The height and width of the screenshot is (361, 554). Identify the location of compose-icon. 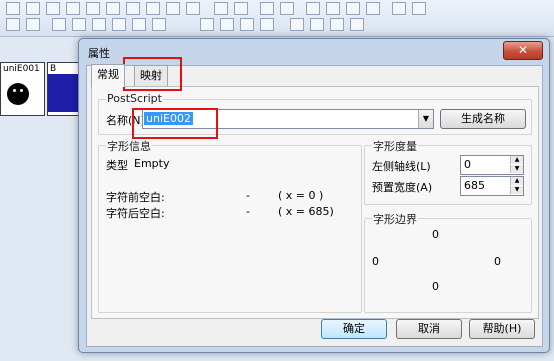
(357, 24).